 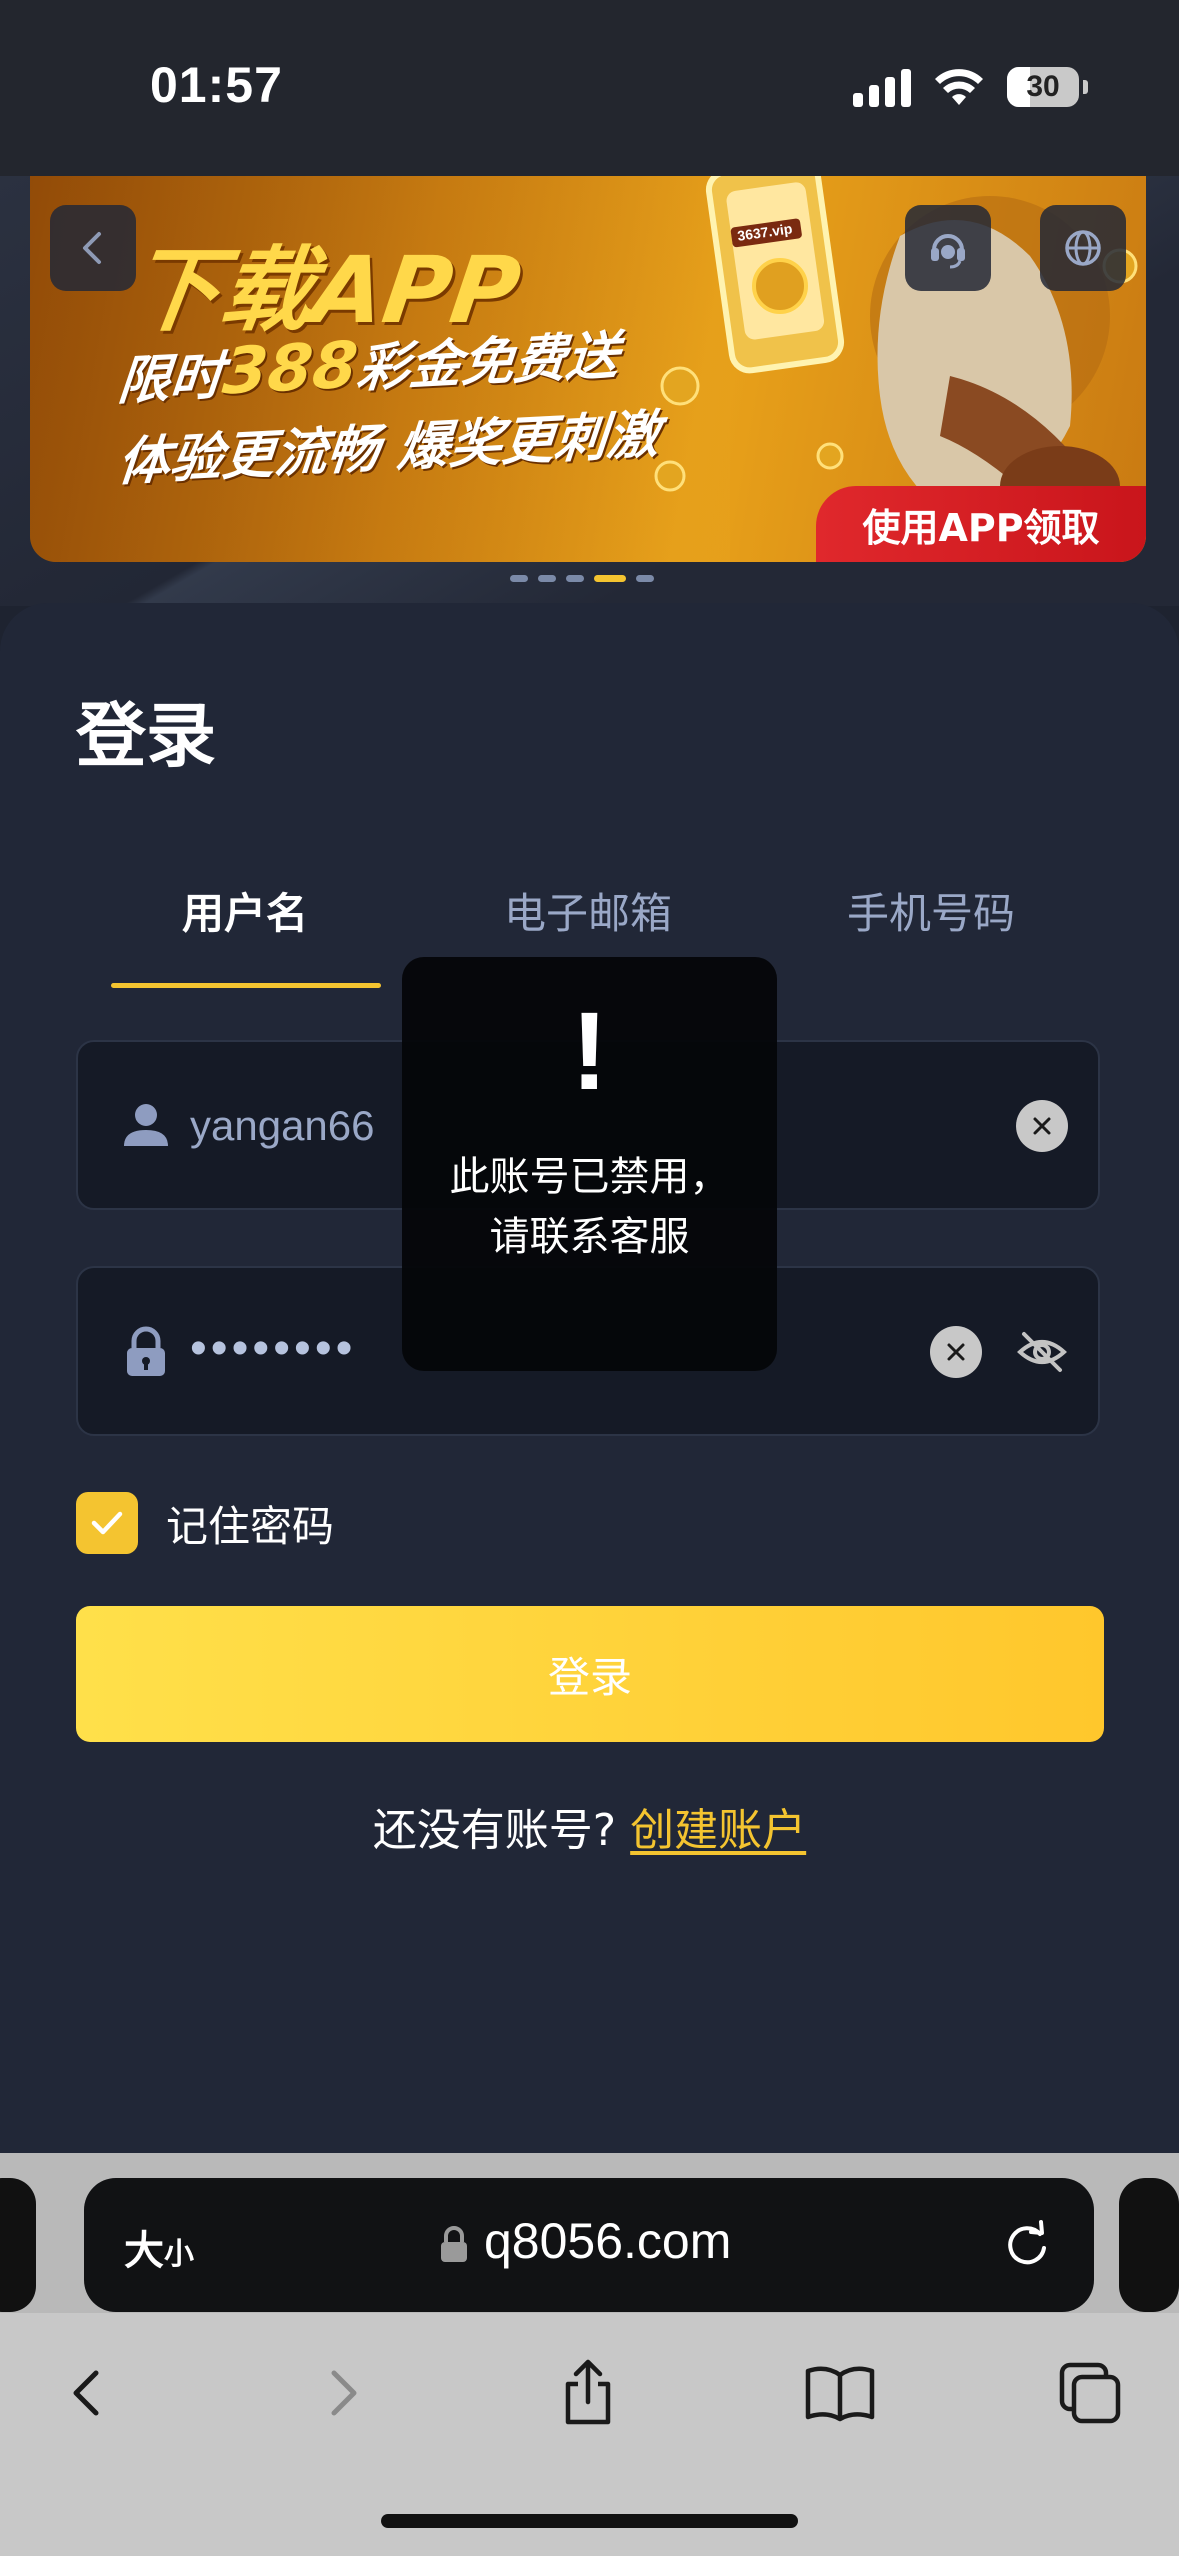 I want to click on status-bar: 01:57 30, so click(x=589, y=88).